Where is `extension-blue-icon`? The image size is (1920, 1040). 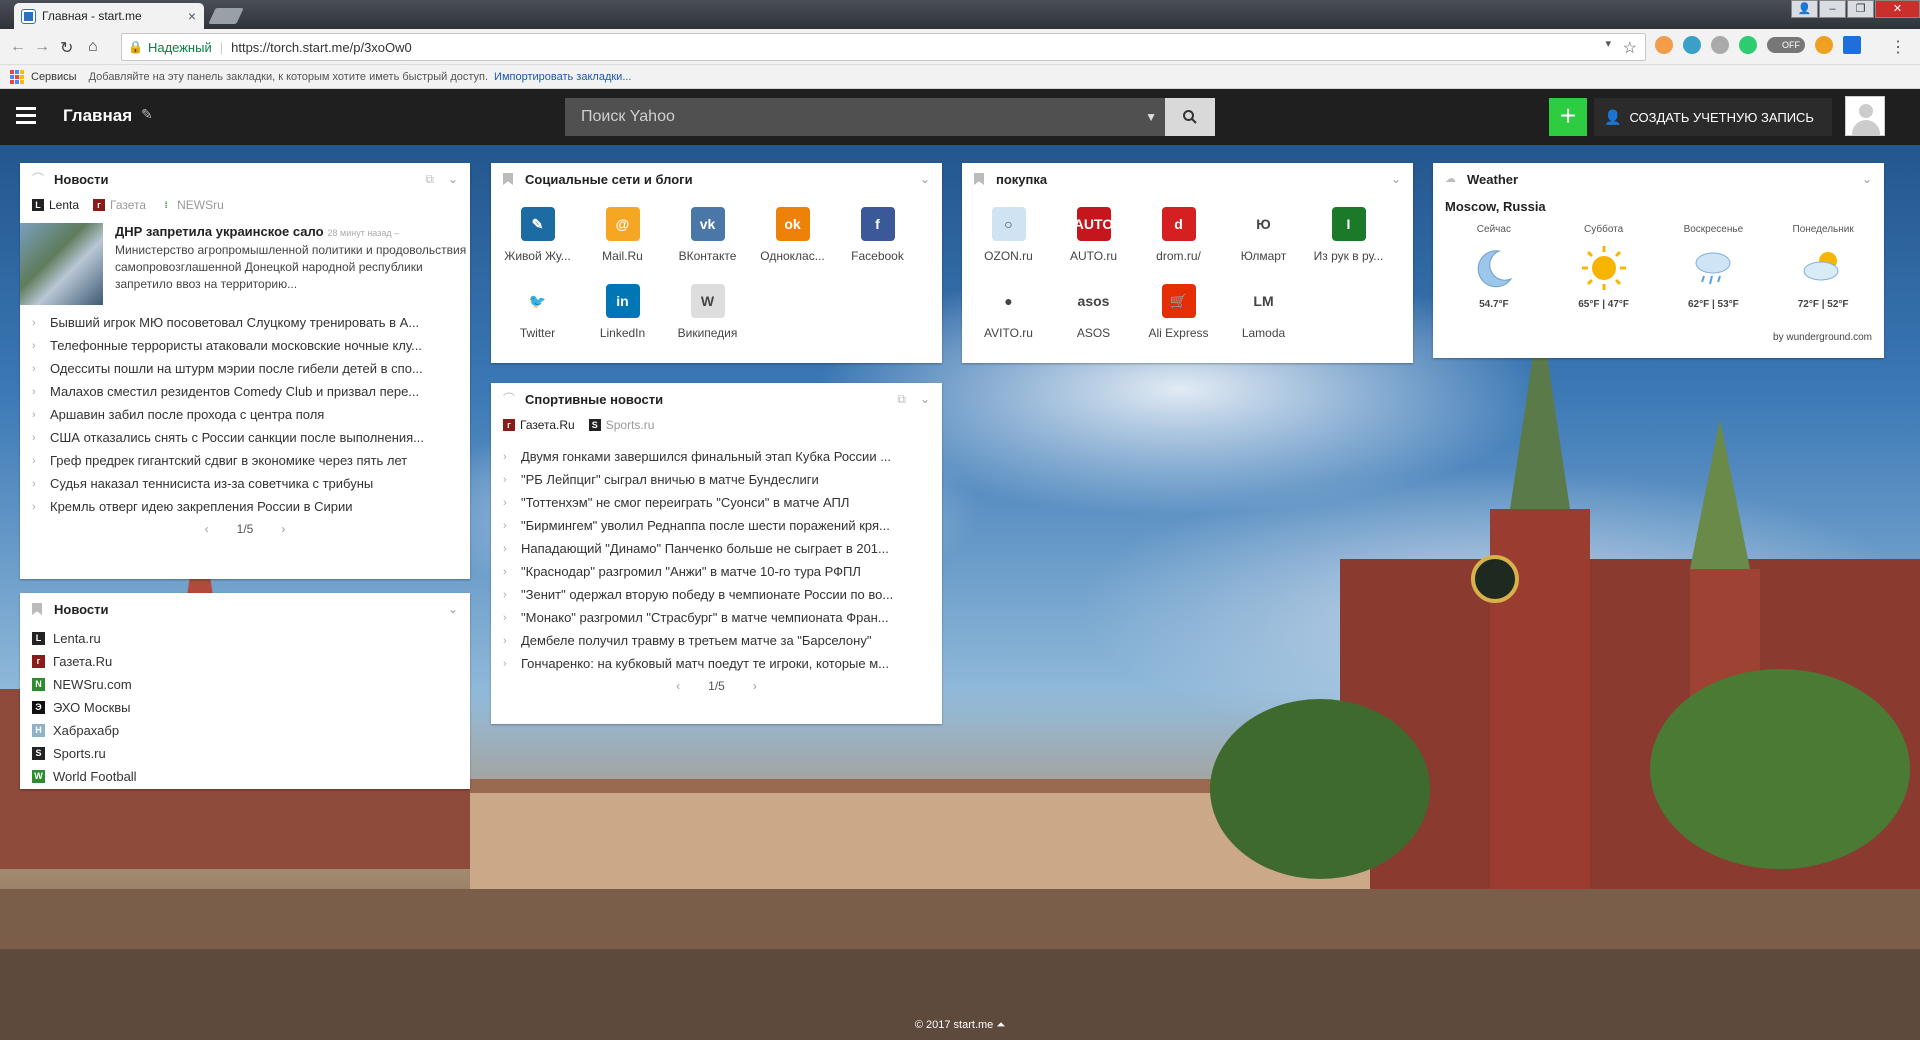
extension-blue-icon is located at coordinates (1852, 45).